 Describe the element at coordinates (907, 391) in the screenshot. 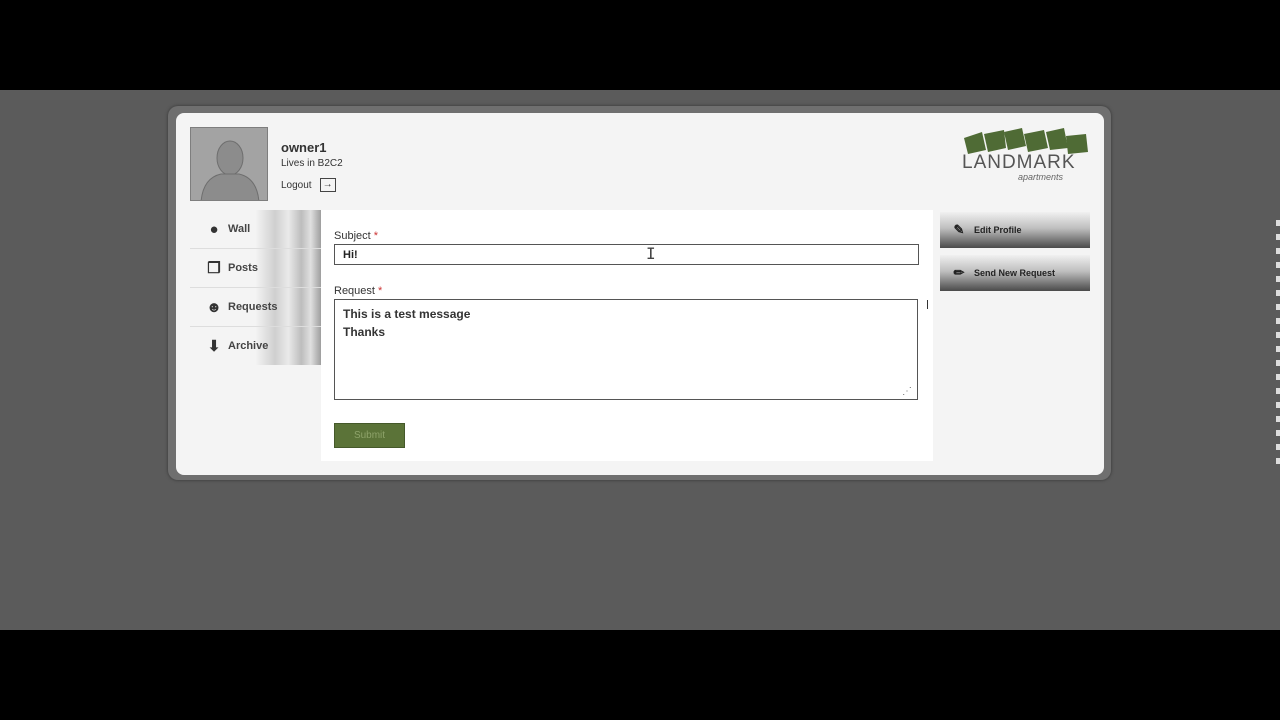

I see `resize-grip-icon: ⋰` at that location.